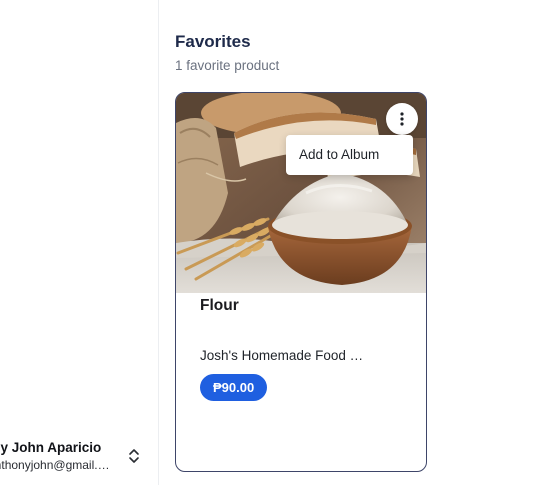 Image resolution: width=542 pixels, height=485 pixels. What do you see at coordinates (285, 355) in the screenshot?
I see `seller-name: Josh's Homemade Food Products` at bounding box center [285, 355].